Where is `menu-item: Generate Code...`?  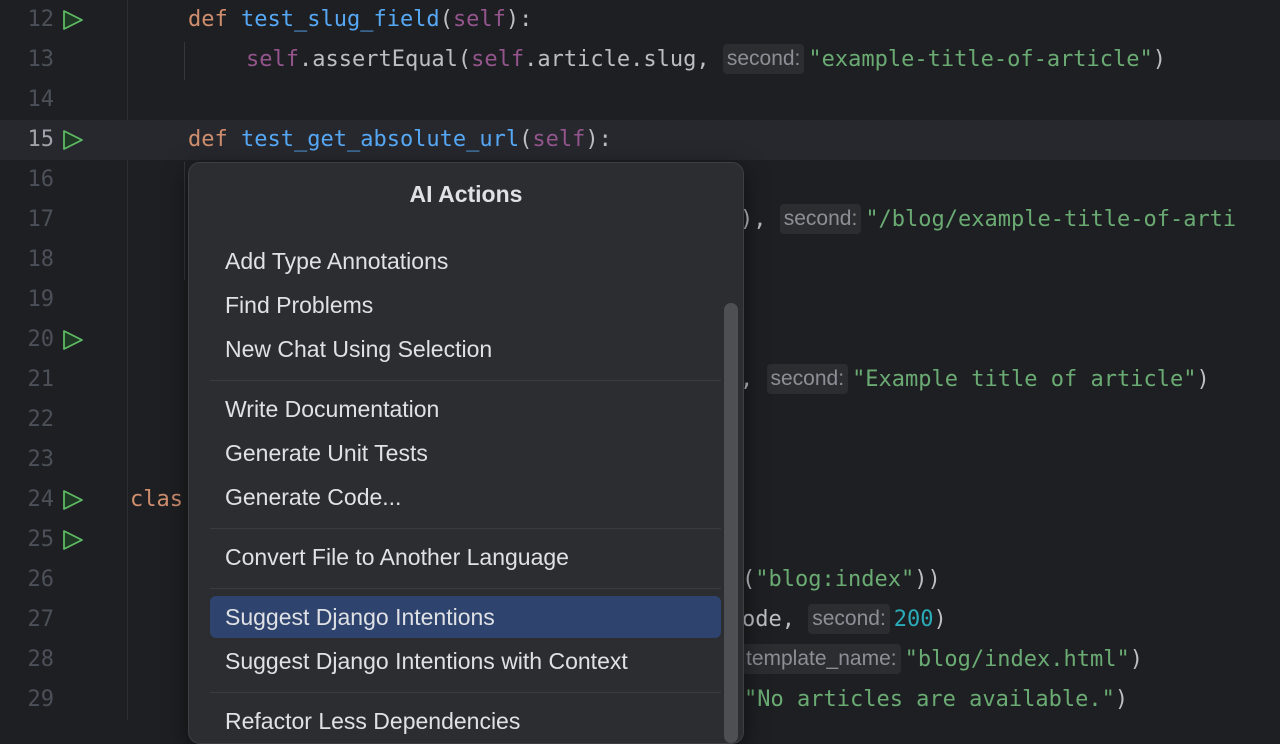 menu-item: Generate Code... is located at coordinates (465, 497).